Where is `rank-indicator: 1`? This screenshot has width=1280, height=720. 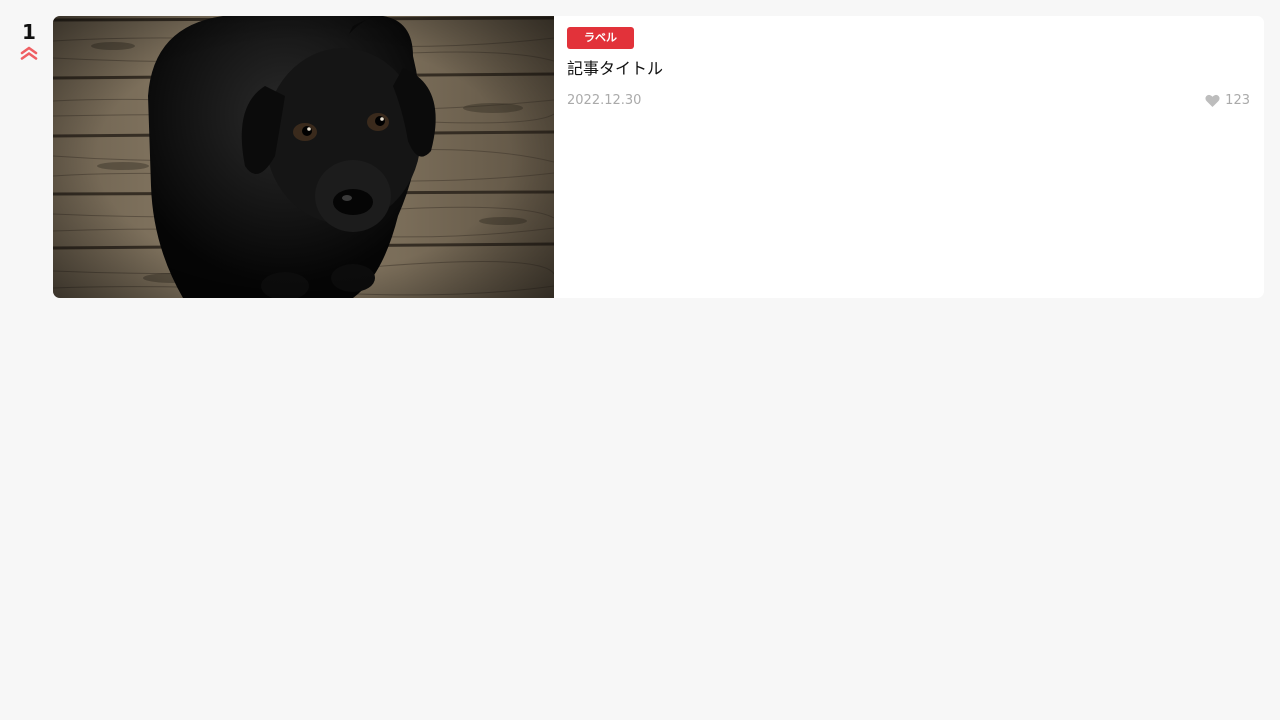
rank-indicator: 1 is located at coordinates (29, 40).